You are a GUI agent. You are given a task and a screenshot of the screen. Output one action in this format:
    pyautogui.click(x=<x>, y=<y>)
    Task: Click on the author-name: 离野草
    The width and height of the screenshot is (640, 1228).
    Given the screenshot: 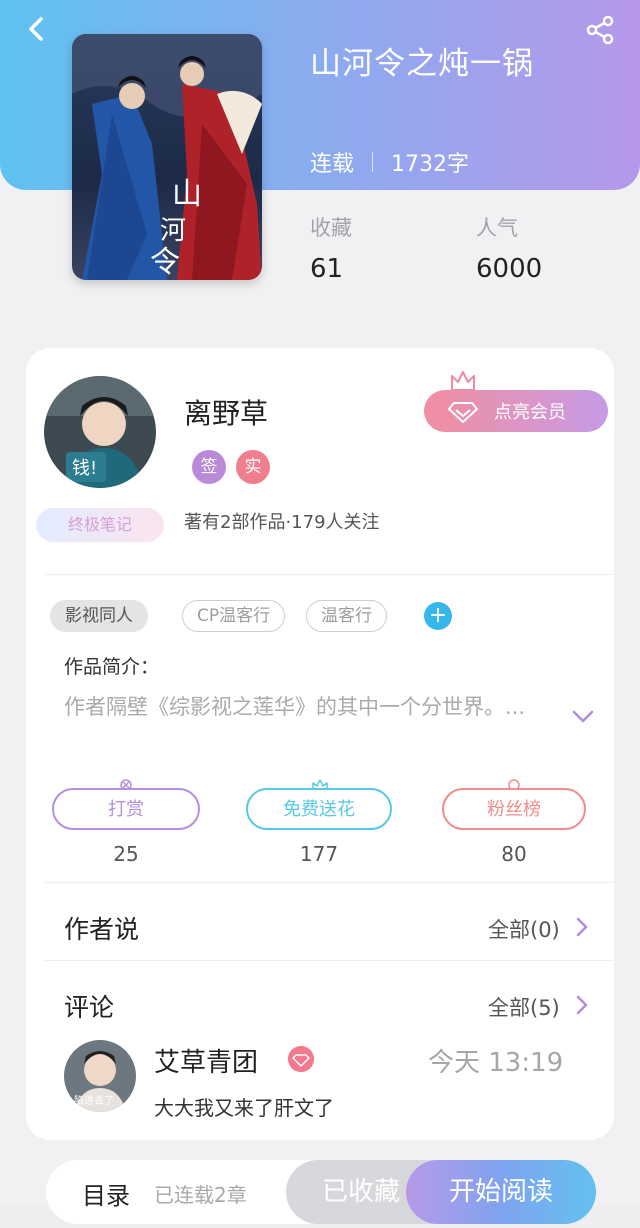 What is the action you would take?
    pyautogui.click(x=226, y=412)
    